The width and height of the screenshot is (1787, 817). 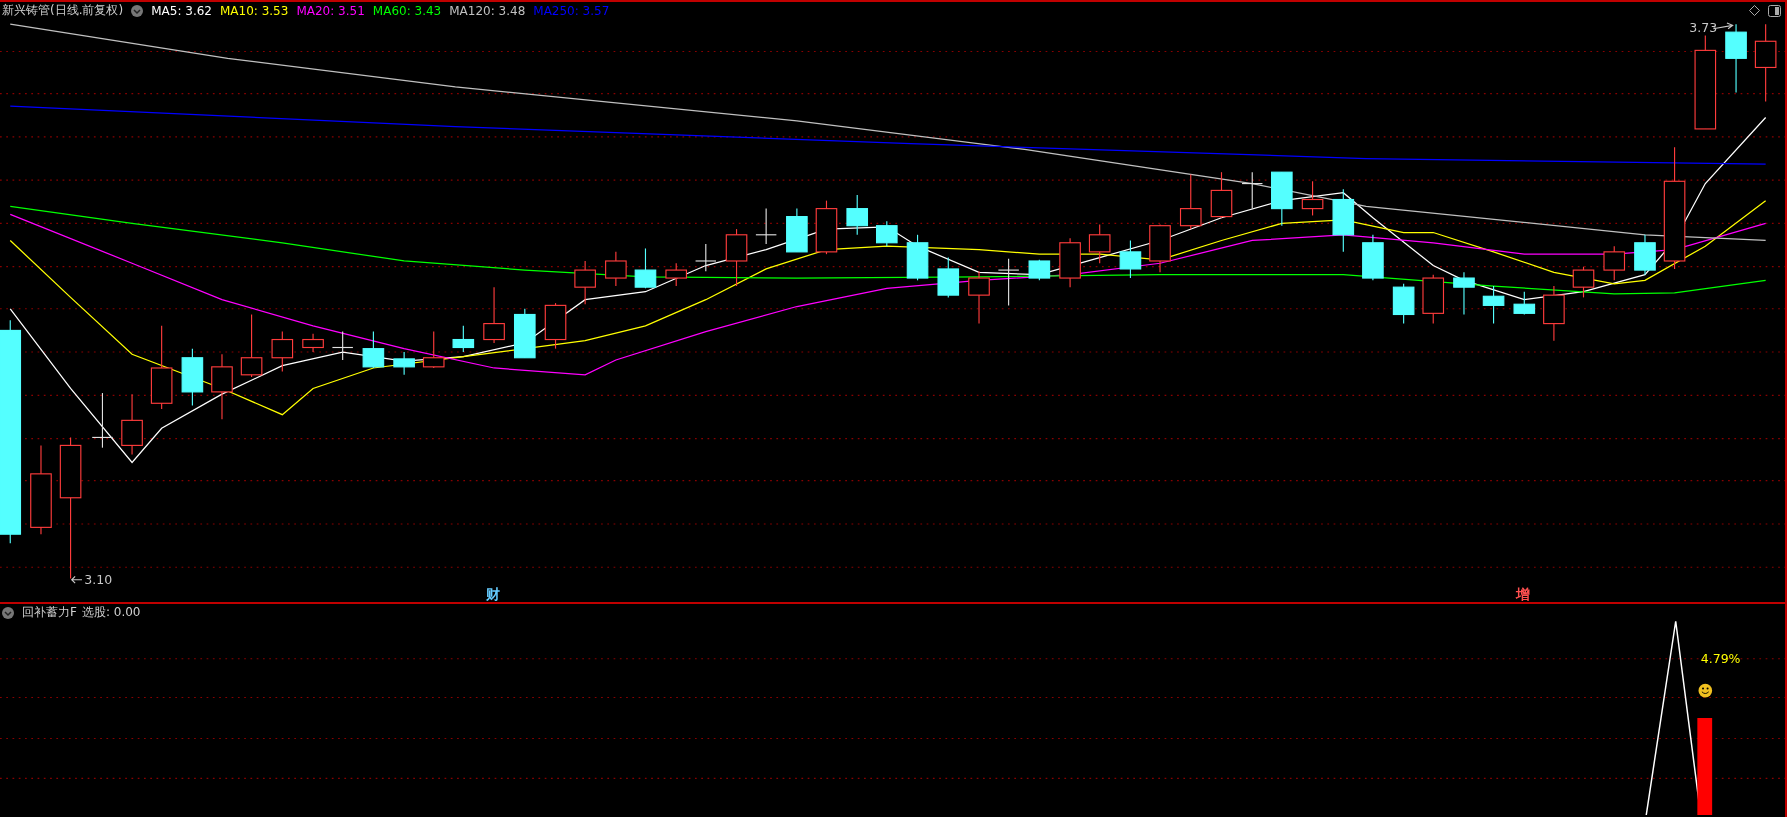 What do you see at coordinates (1720, 659) in the screenshot?
I see `percent-label: 4.79%` at bounding box center [1720, 659].